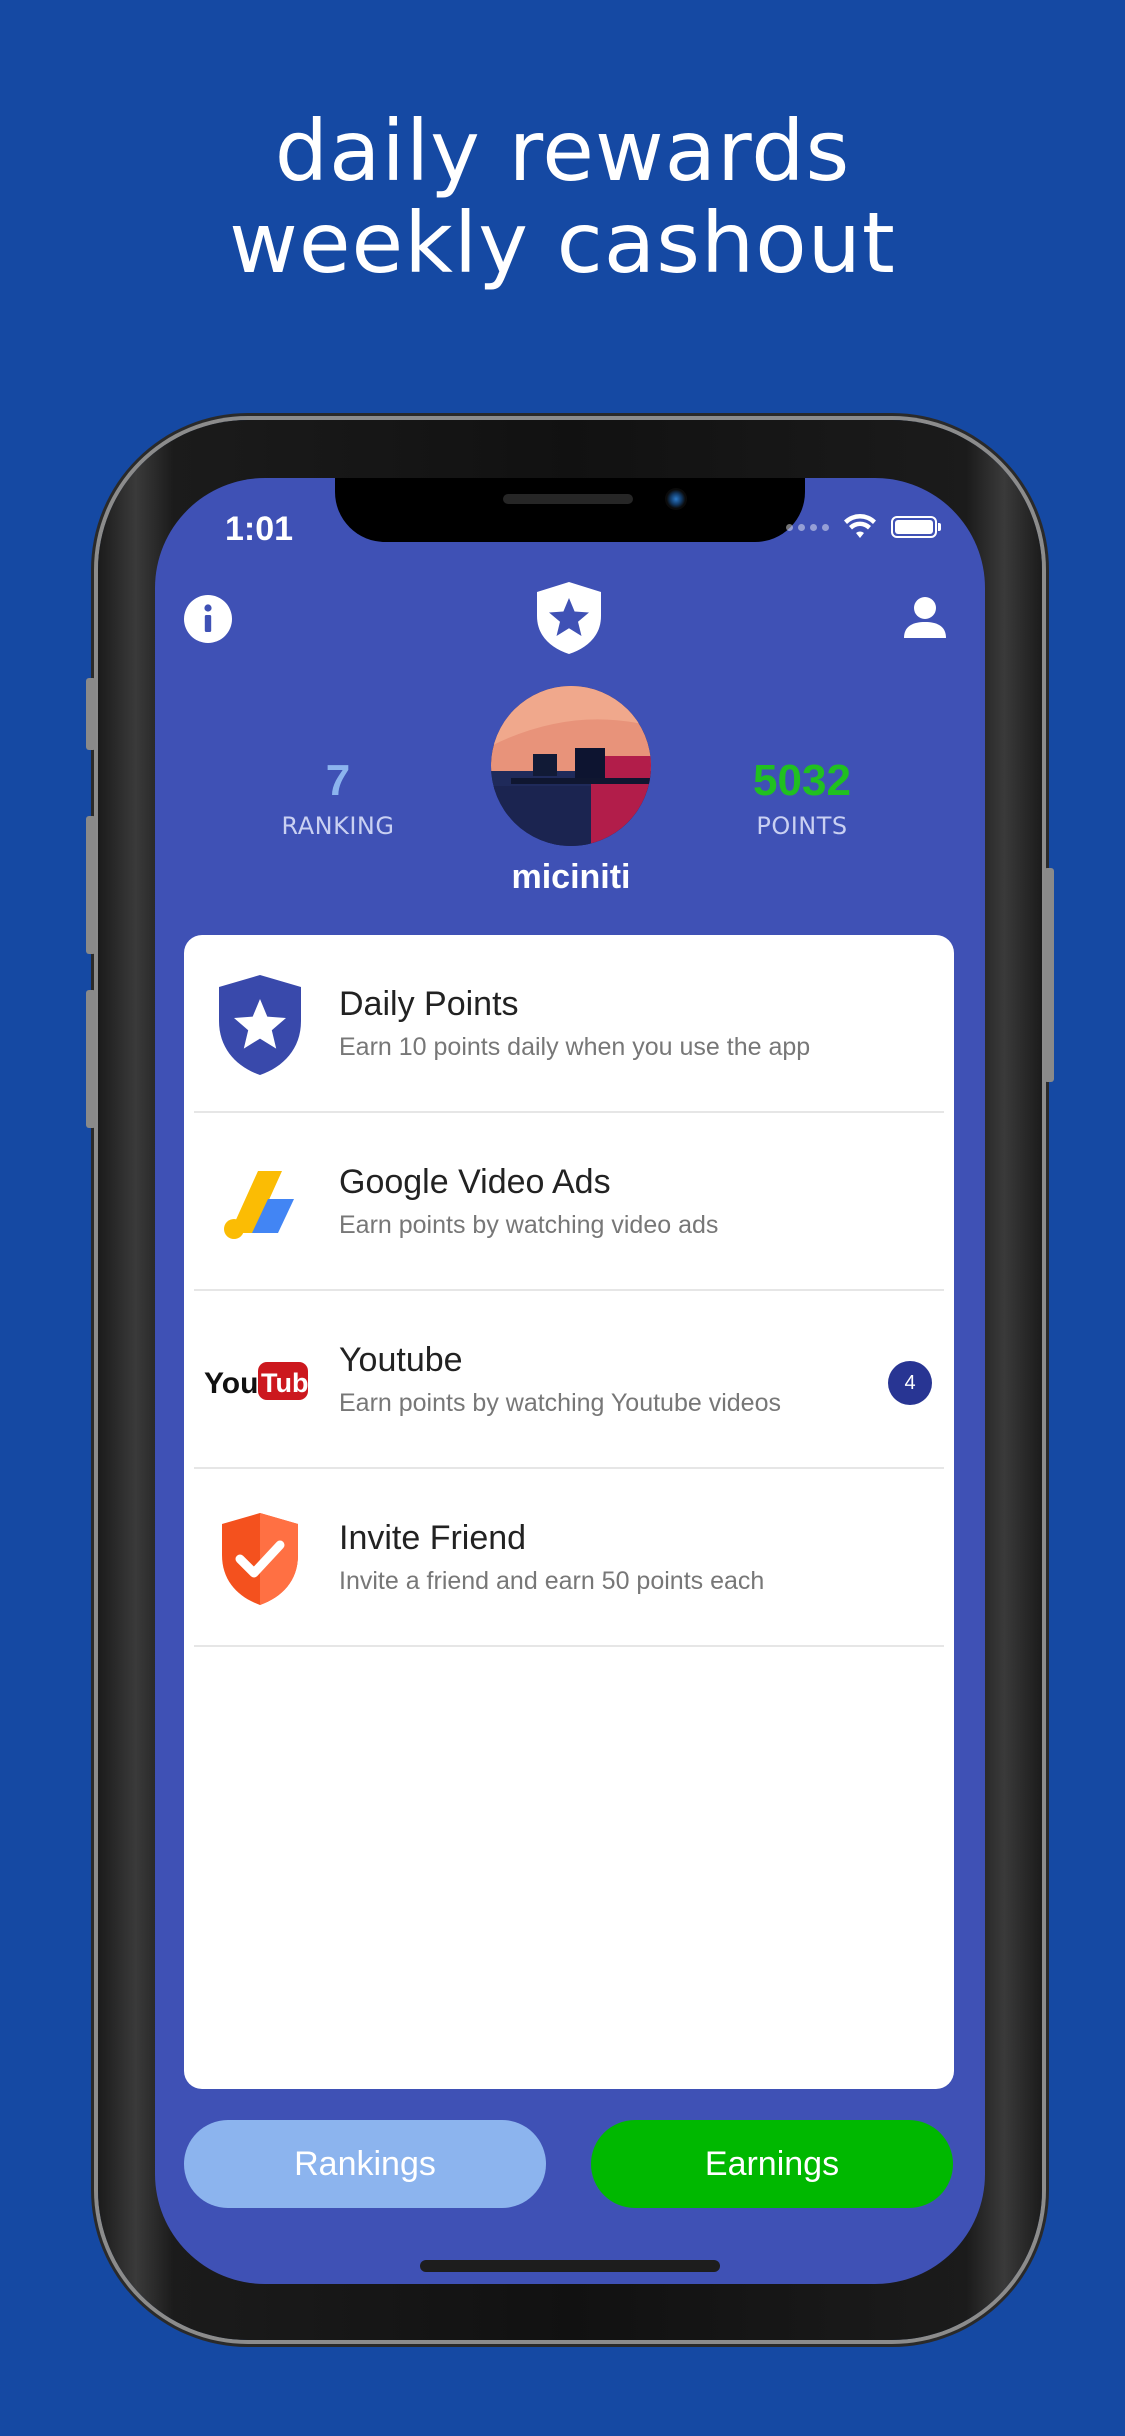  I want to click on svg-text: You, so click(231, 1383).